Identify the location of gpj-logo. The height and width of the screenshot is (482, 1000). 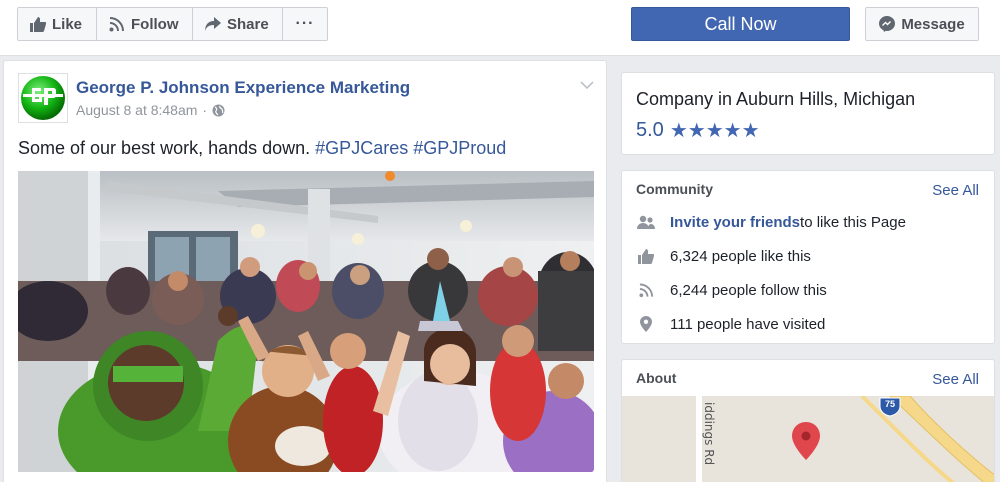
(43, 98).